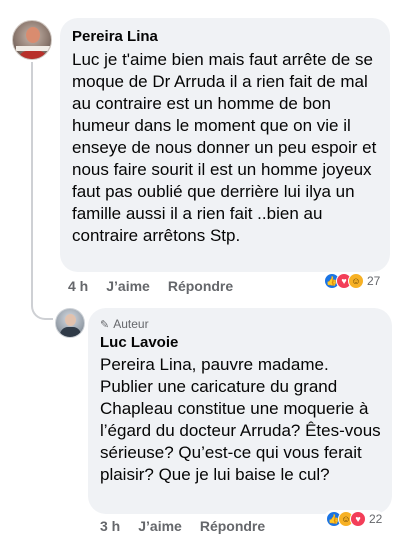  I want to click on reaction-summary: 👍 ♥ ☺ 27, so click(352, 281).